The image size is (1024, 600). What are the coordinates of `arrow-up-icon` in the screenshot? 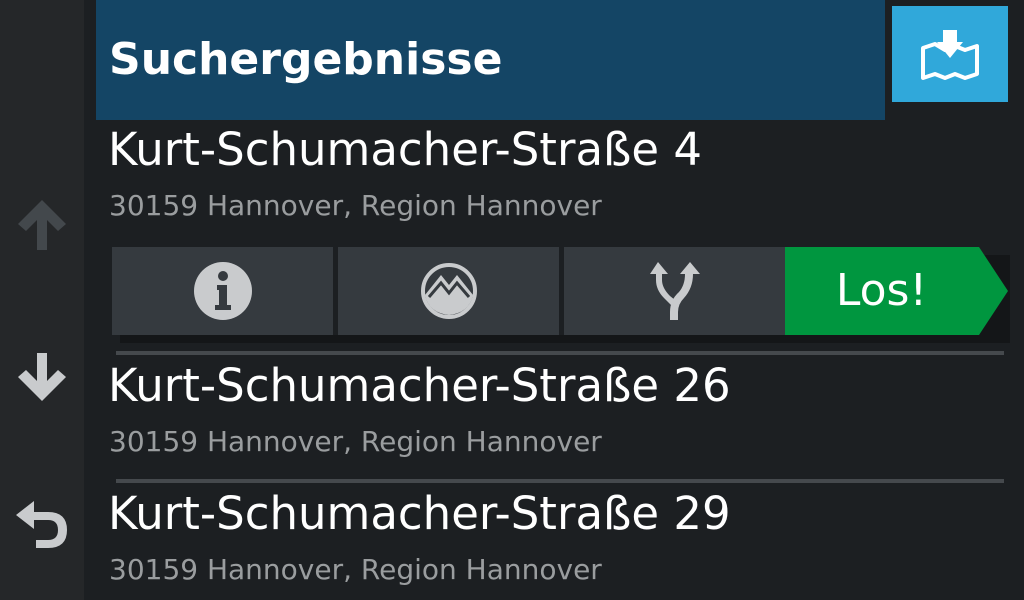 It's located at (42, 225).